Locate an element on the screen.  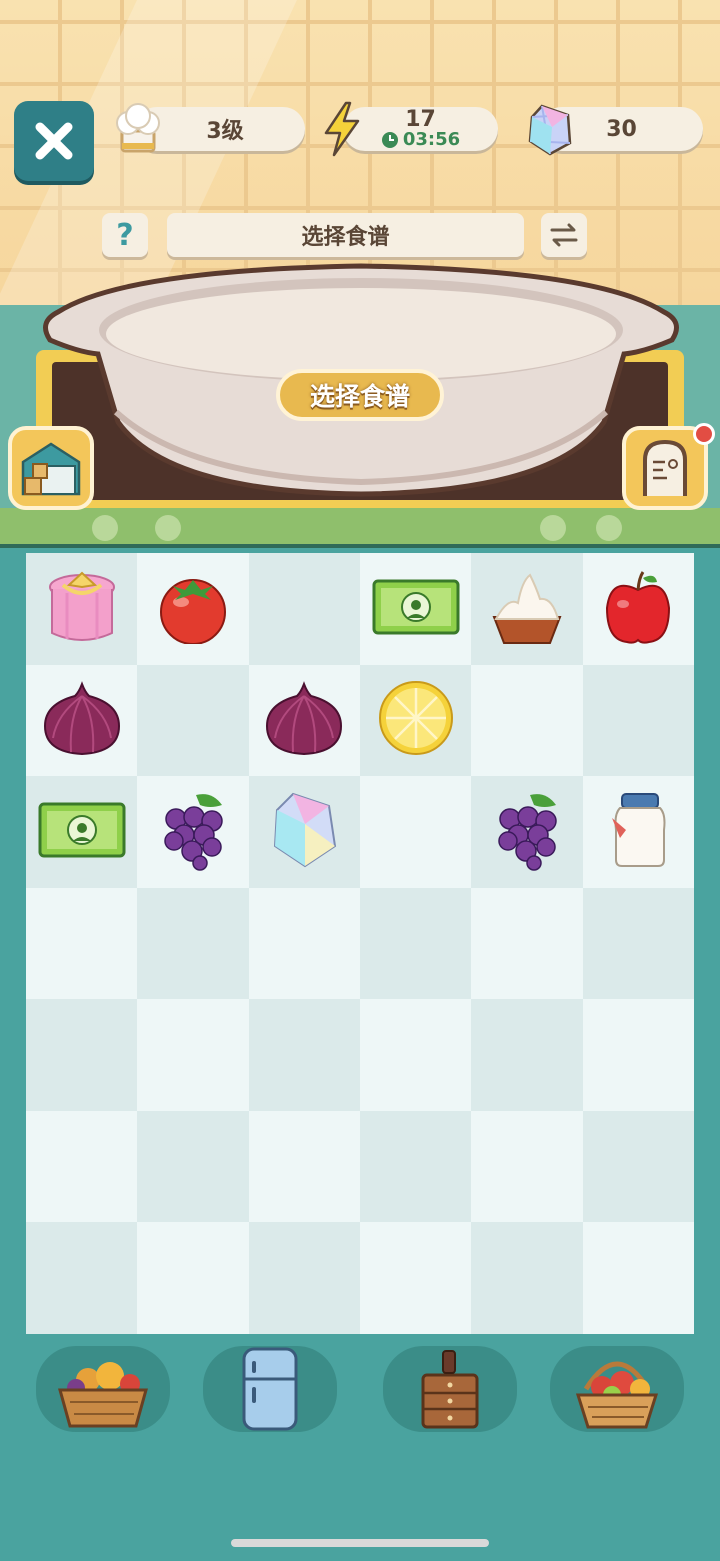
milk-jar-icon is located at coordinates (638, 832).